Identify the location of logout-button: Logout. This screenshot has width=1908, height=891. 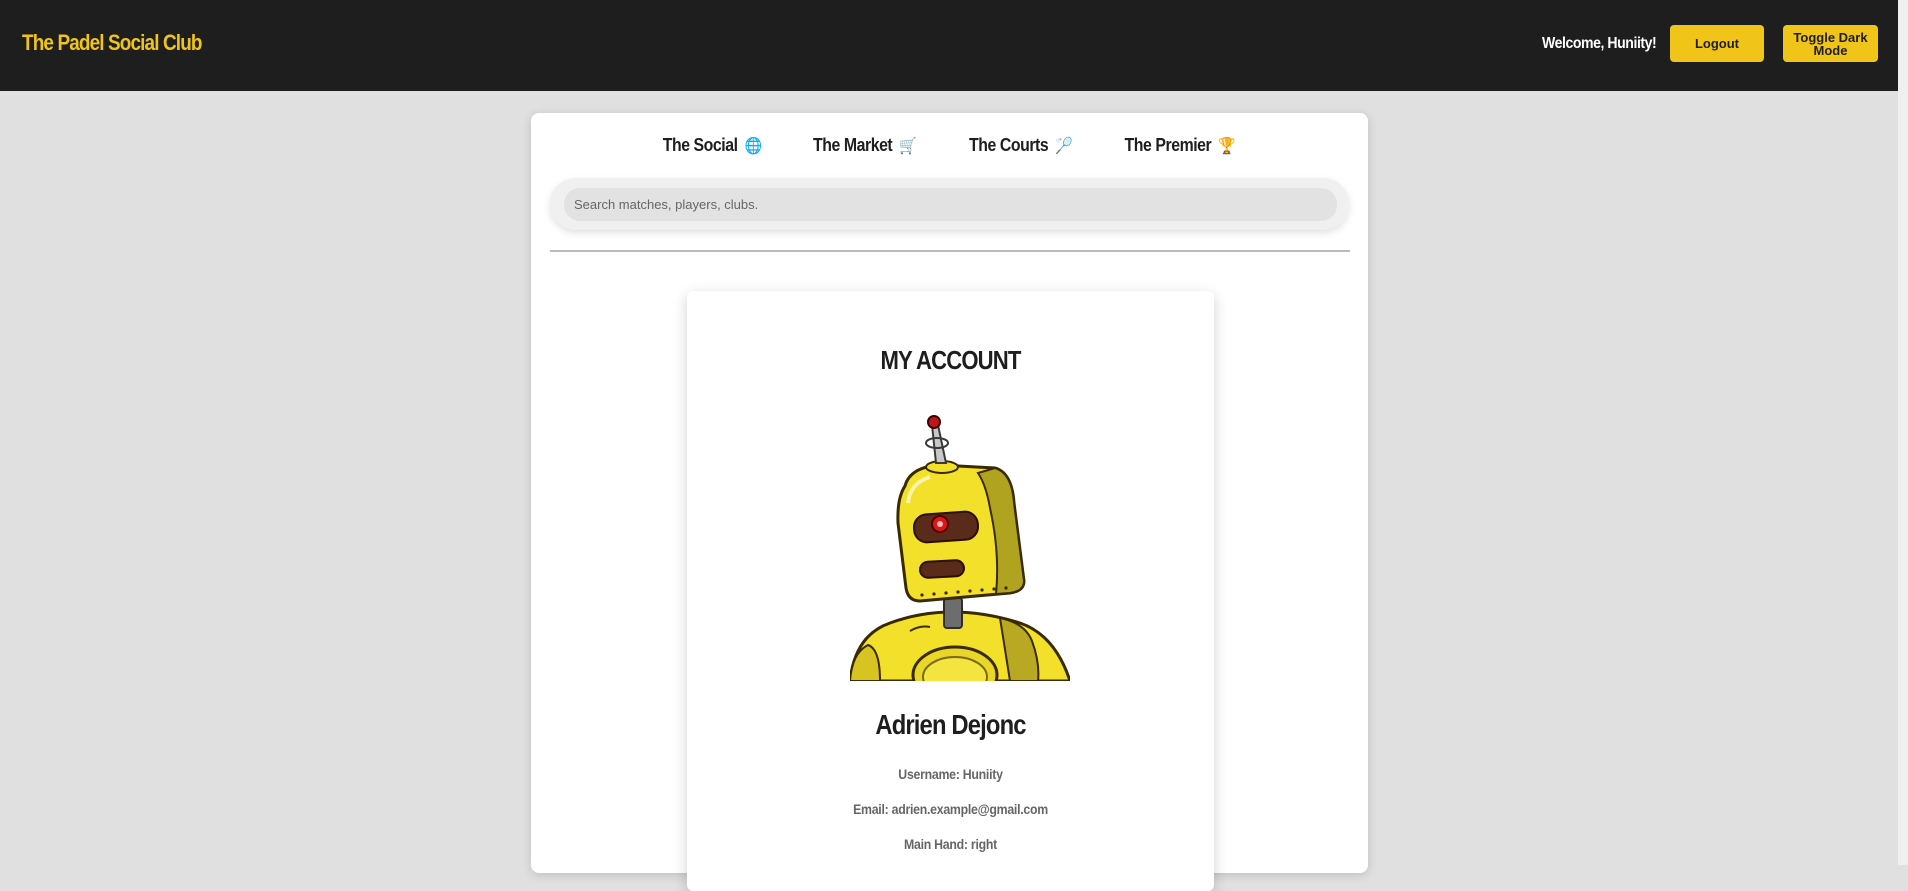
(1717, 43).